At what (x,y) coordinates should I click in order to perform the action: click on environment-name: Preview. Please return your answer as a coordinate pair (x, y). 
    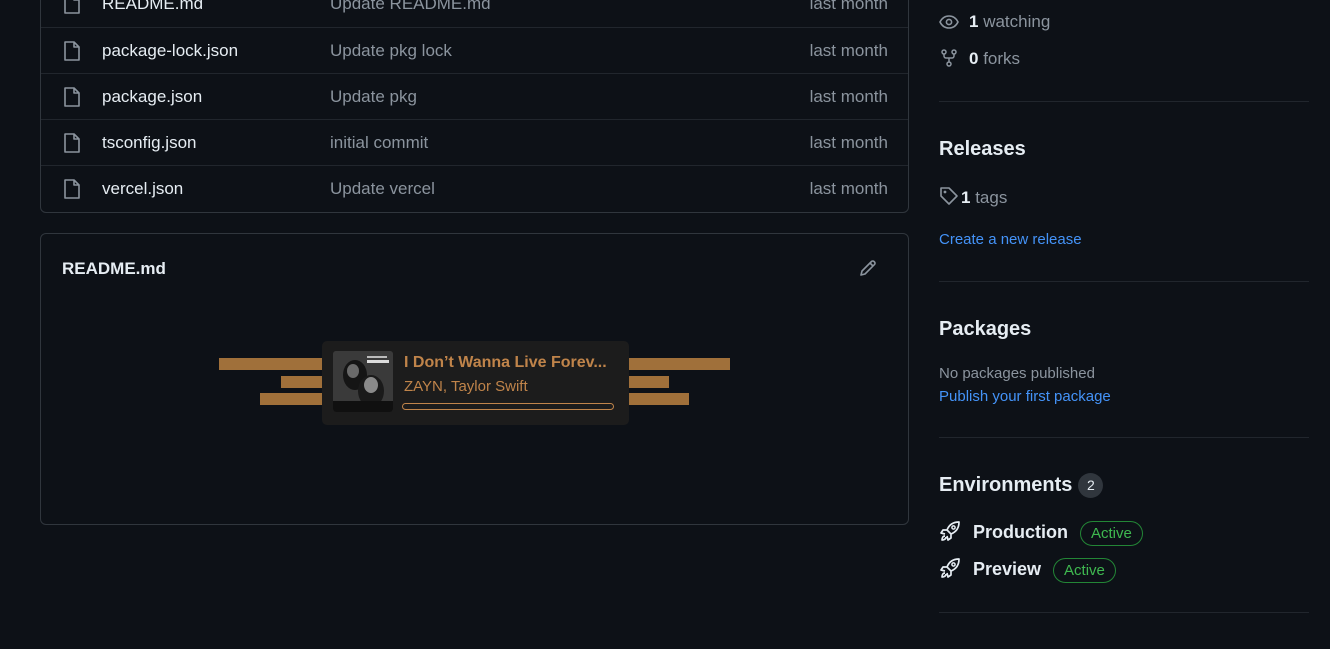
    Looking at the image, I should click on (1007, 569).